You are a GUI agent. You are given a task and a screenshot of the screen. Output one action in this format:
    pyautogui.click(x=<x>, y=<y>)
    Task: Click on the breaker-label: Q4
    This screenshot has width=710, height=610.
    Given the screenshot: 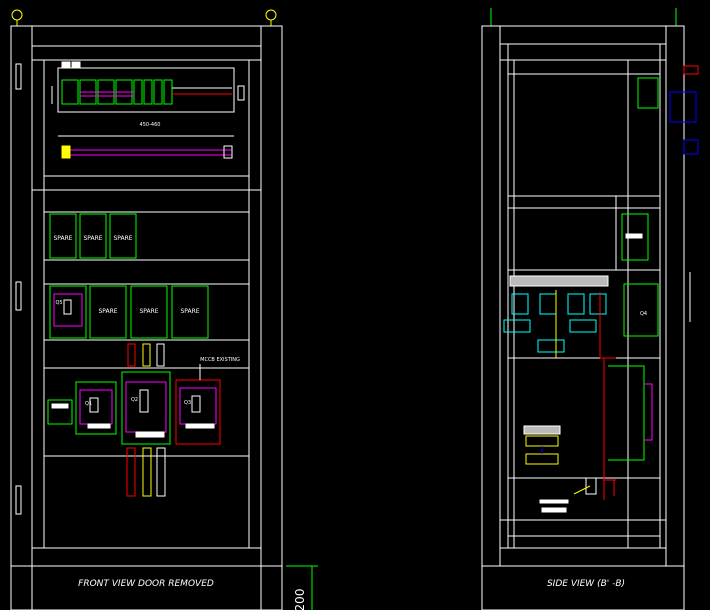 What is the action you would take?
    pyautogui.click(x=643, y=314)
    